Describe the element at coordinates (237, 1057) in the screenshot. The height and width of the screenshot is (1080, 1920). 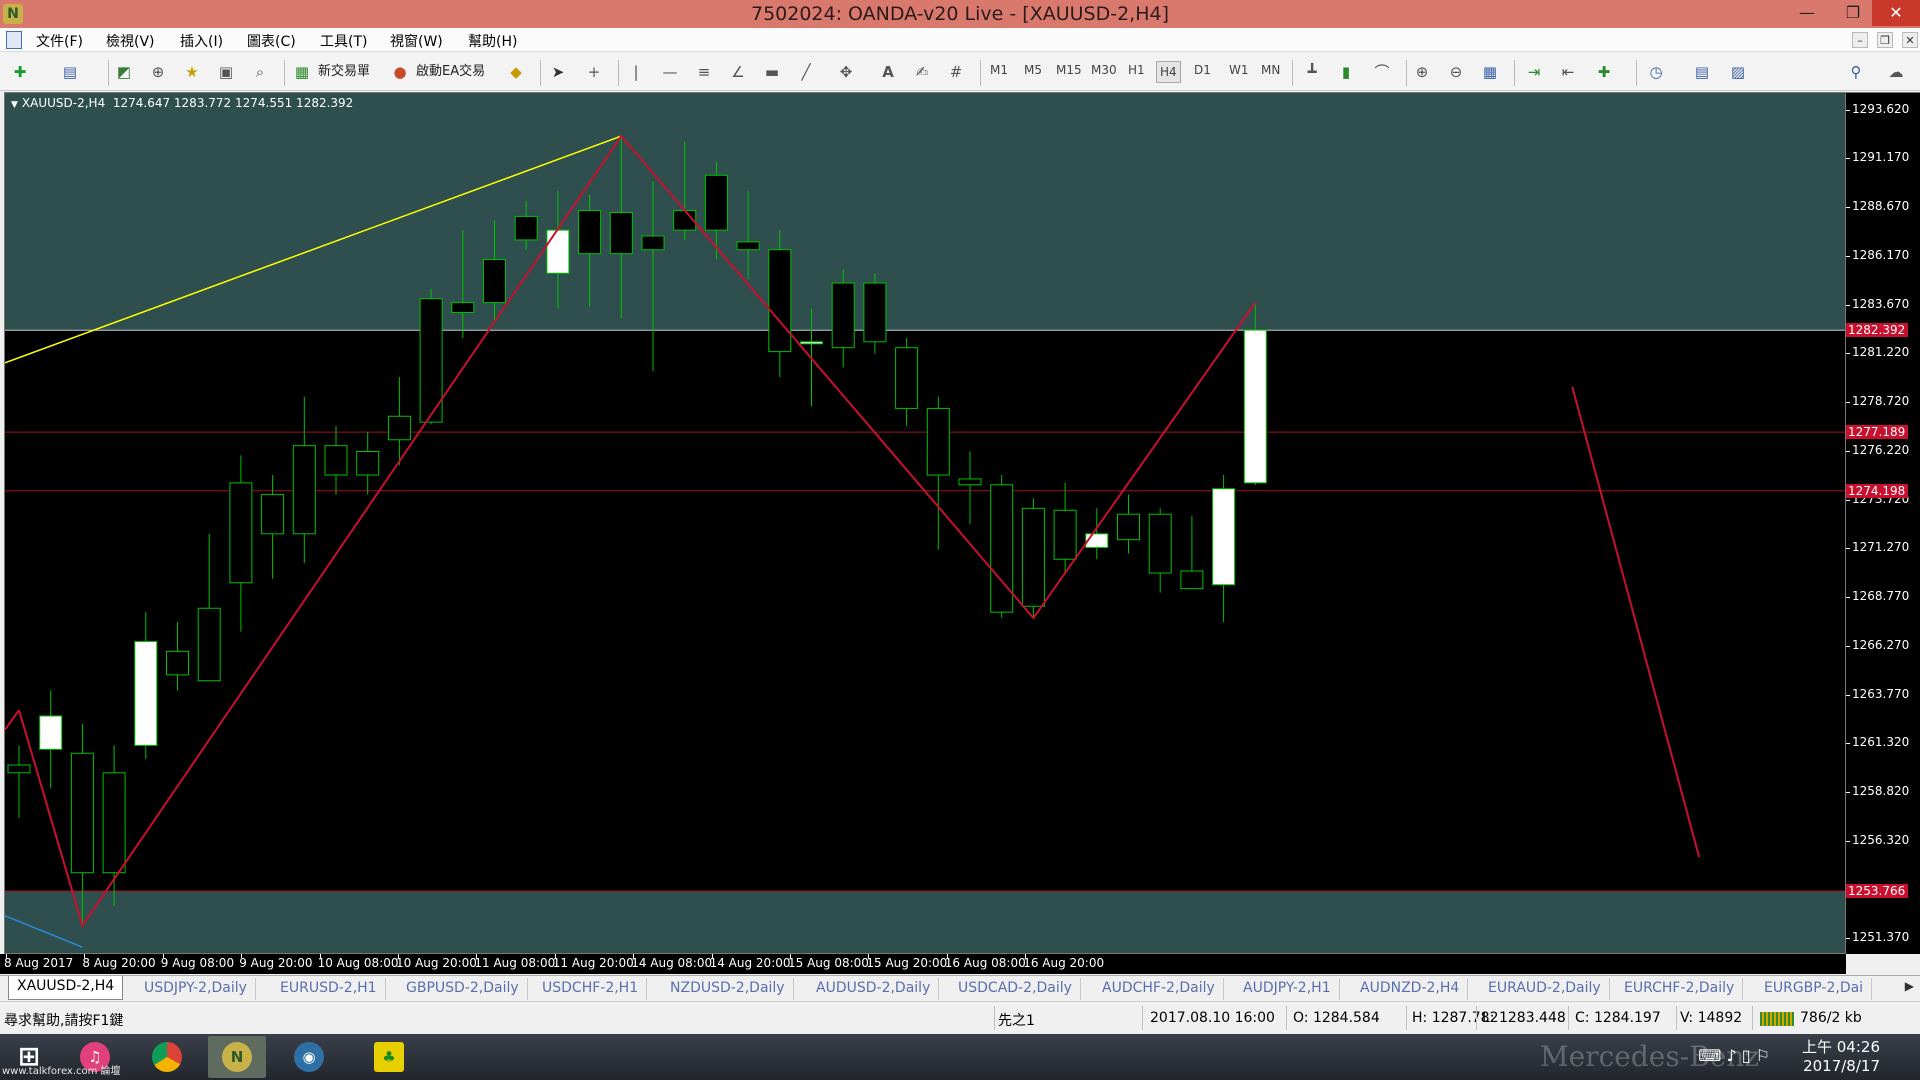
I see `taskbar-trading-app: N` at that location.